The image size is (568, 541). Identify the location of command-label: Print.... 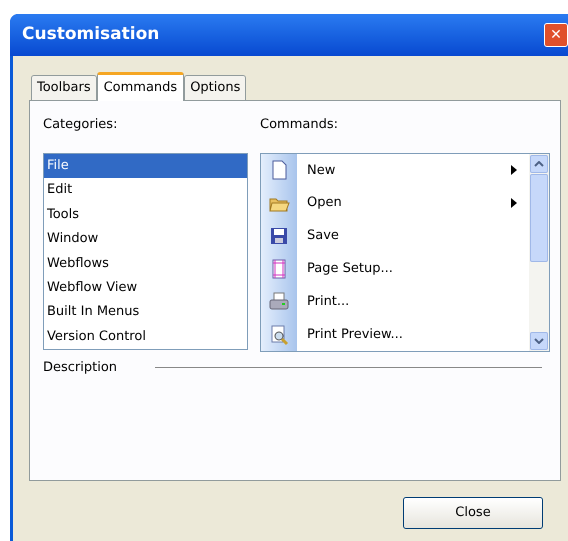
(328, 301).